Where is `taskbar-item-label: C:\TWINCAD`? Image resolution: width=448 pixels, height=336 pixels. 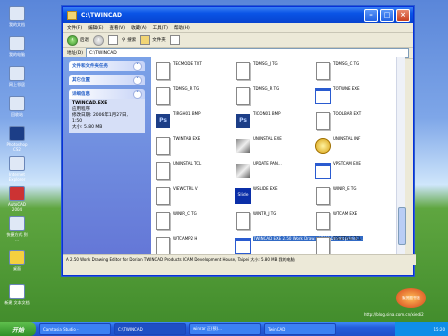 taskbar-item-label: C:\TWINCAD is located at coordinates (130, 329).